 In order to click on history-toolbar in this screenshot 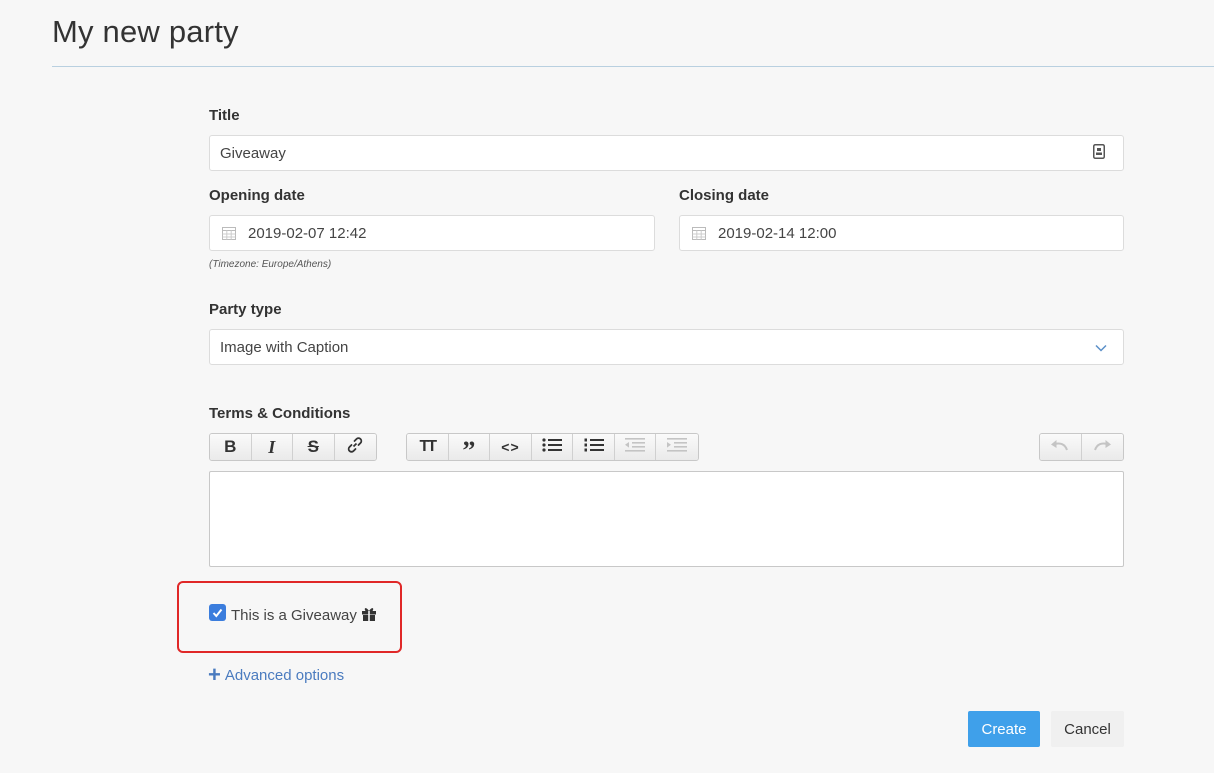, I will do `click(1081, 447)`.